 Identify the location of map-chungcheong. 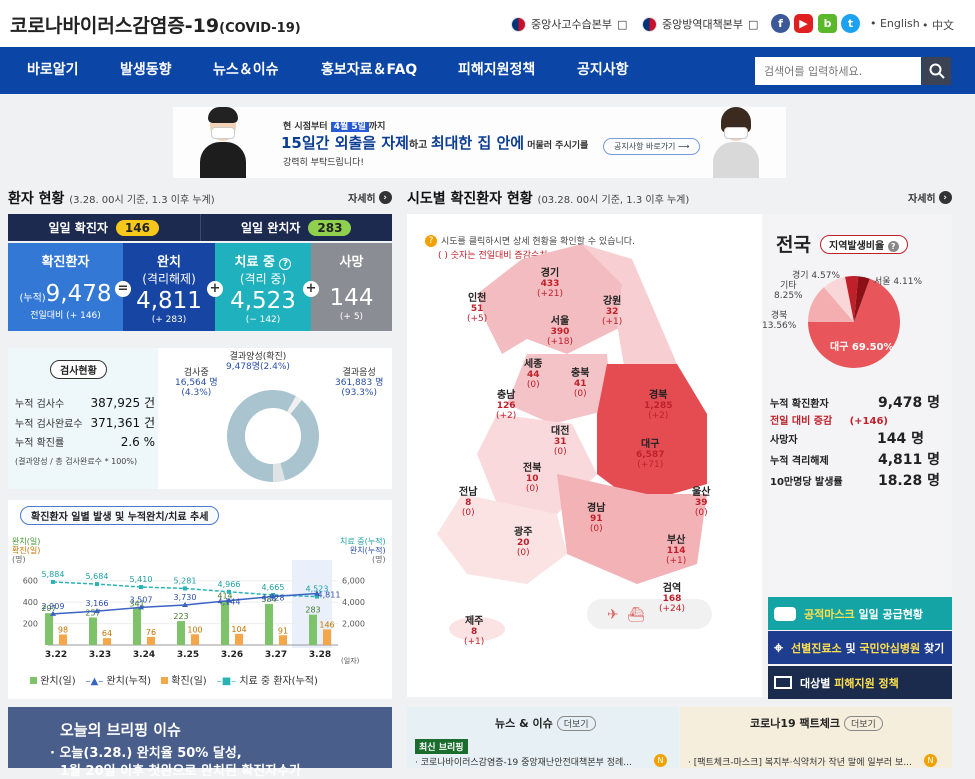
(559, 389).